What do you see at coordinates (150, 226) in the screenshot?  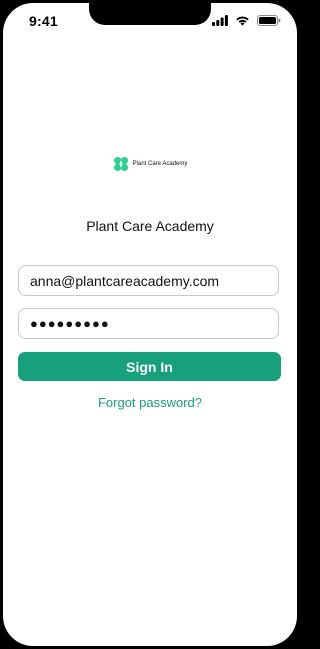 I see `page-title: Plant Care Academy` at bounding box center [150, 226].